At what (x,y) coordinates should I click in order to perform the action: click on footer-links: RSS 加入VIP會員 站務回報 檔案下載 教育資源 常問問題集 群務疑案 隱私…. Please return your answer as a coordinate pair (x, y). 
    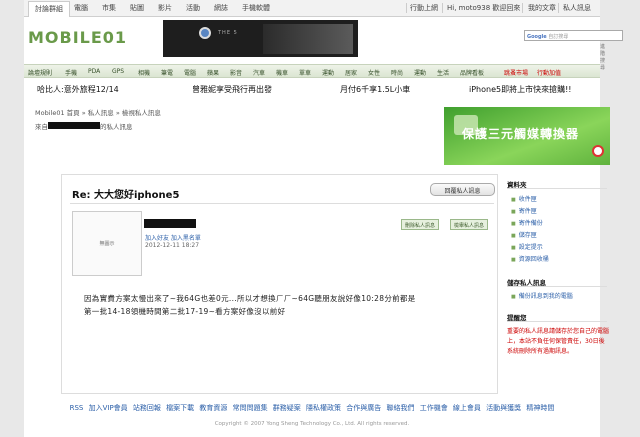
    Looking at the image, I should click on (312, 408).